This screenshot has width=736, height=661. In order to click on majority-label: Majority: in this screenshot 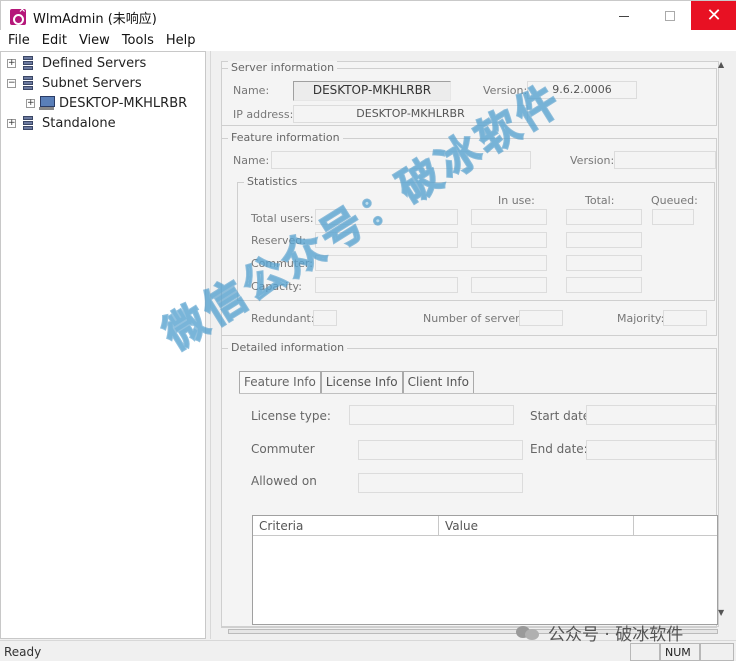, I will do `click(641, 318)`.